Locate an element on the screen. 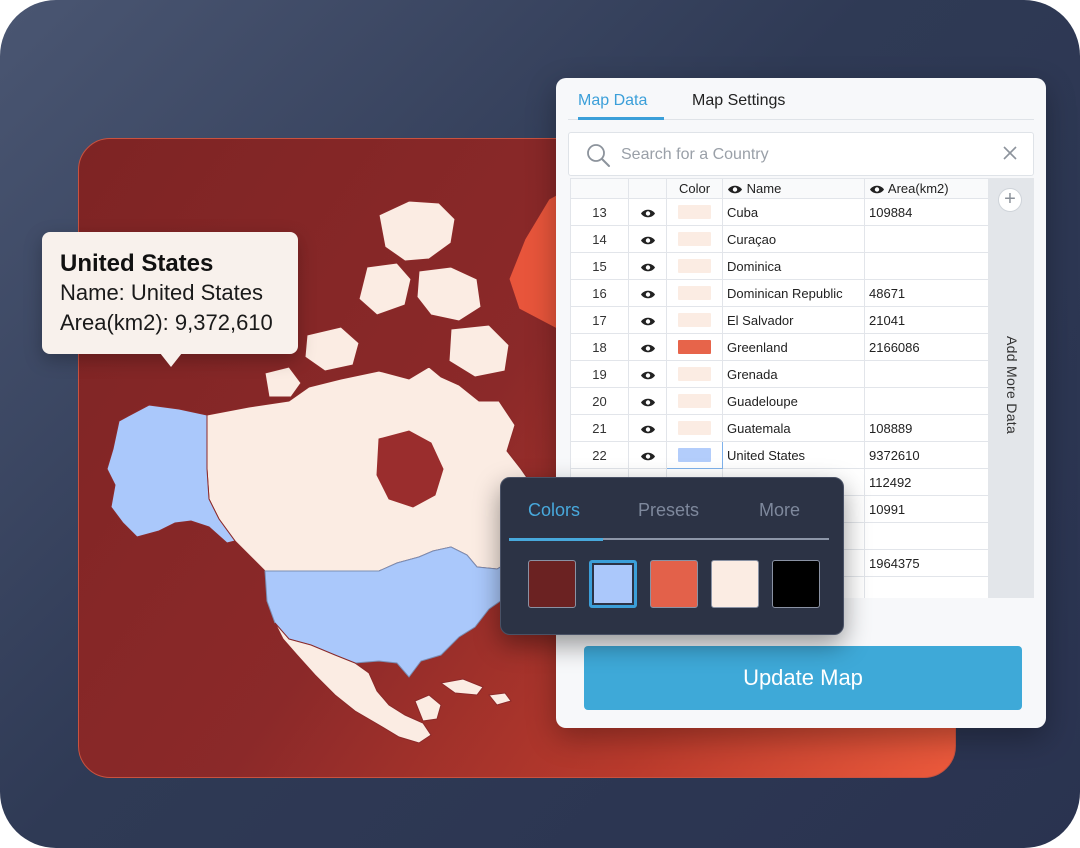 The image size is (1080, 848). row-area-value: 10991 is located at coordinates (926, 509).